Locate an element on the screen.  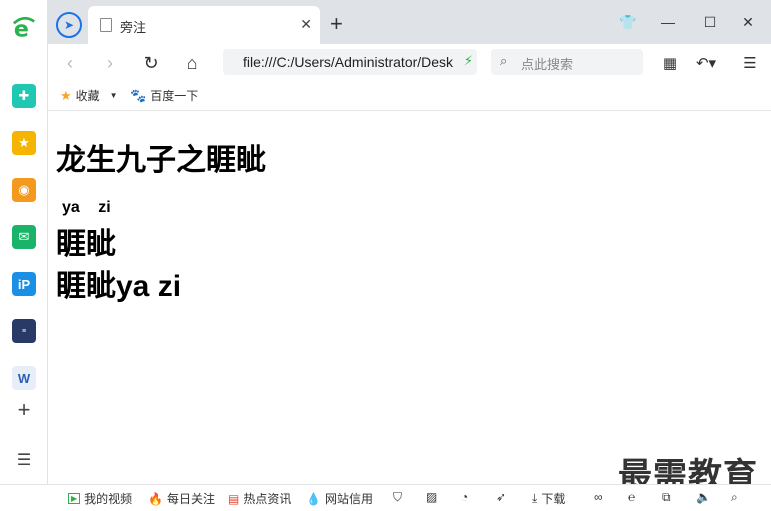
my-video-item: ▶ 我的视频 is located at coordinates (100, 498).